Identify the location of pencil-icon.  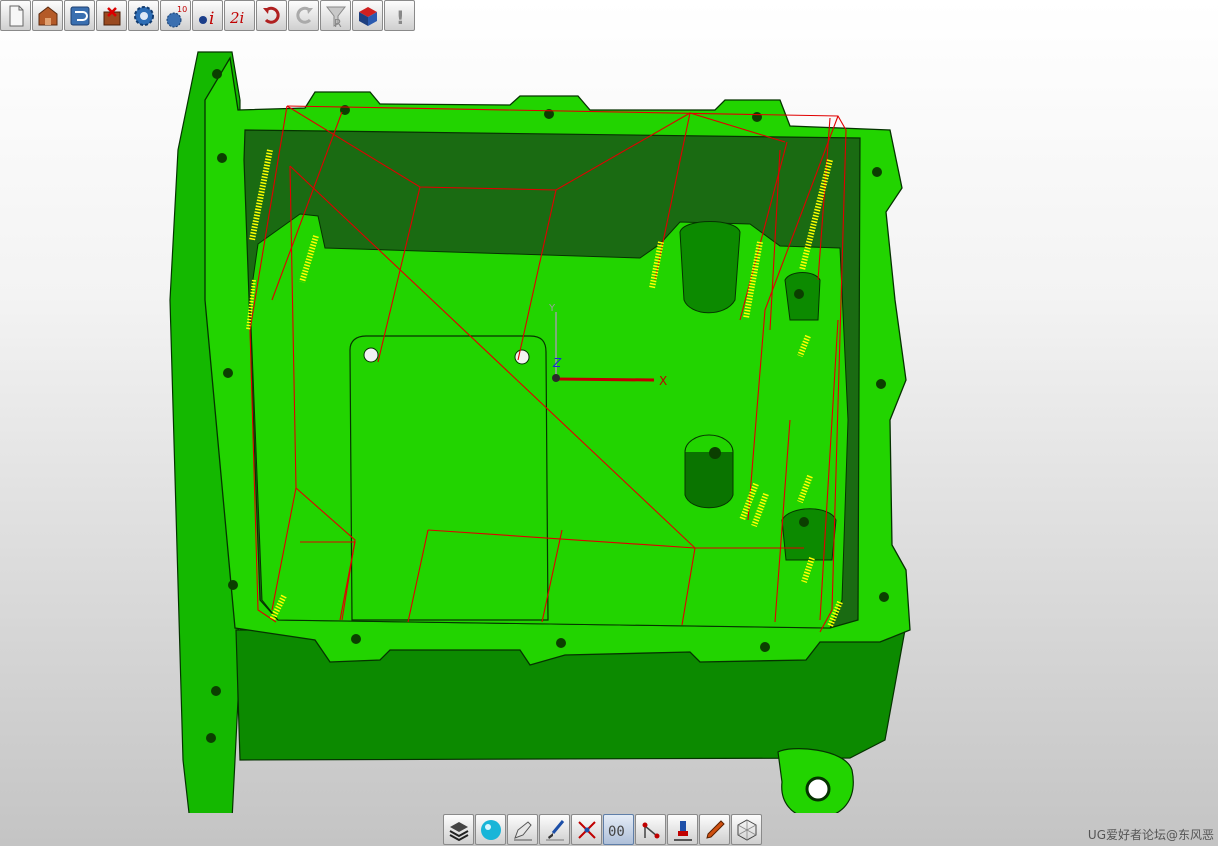
(715, 829).